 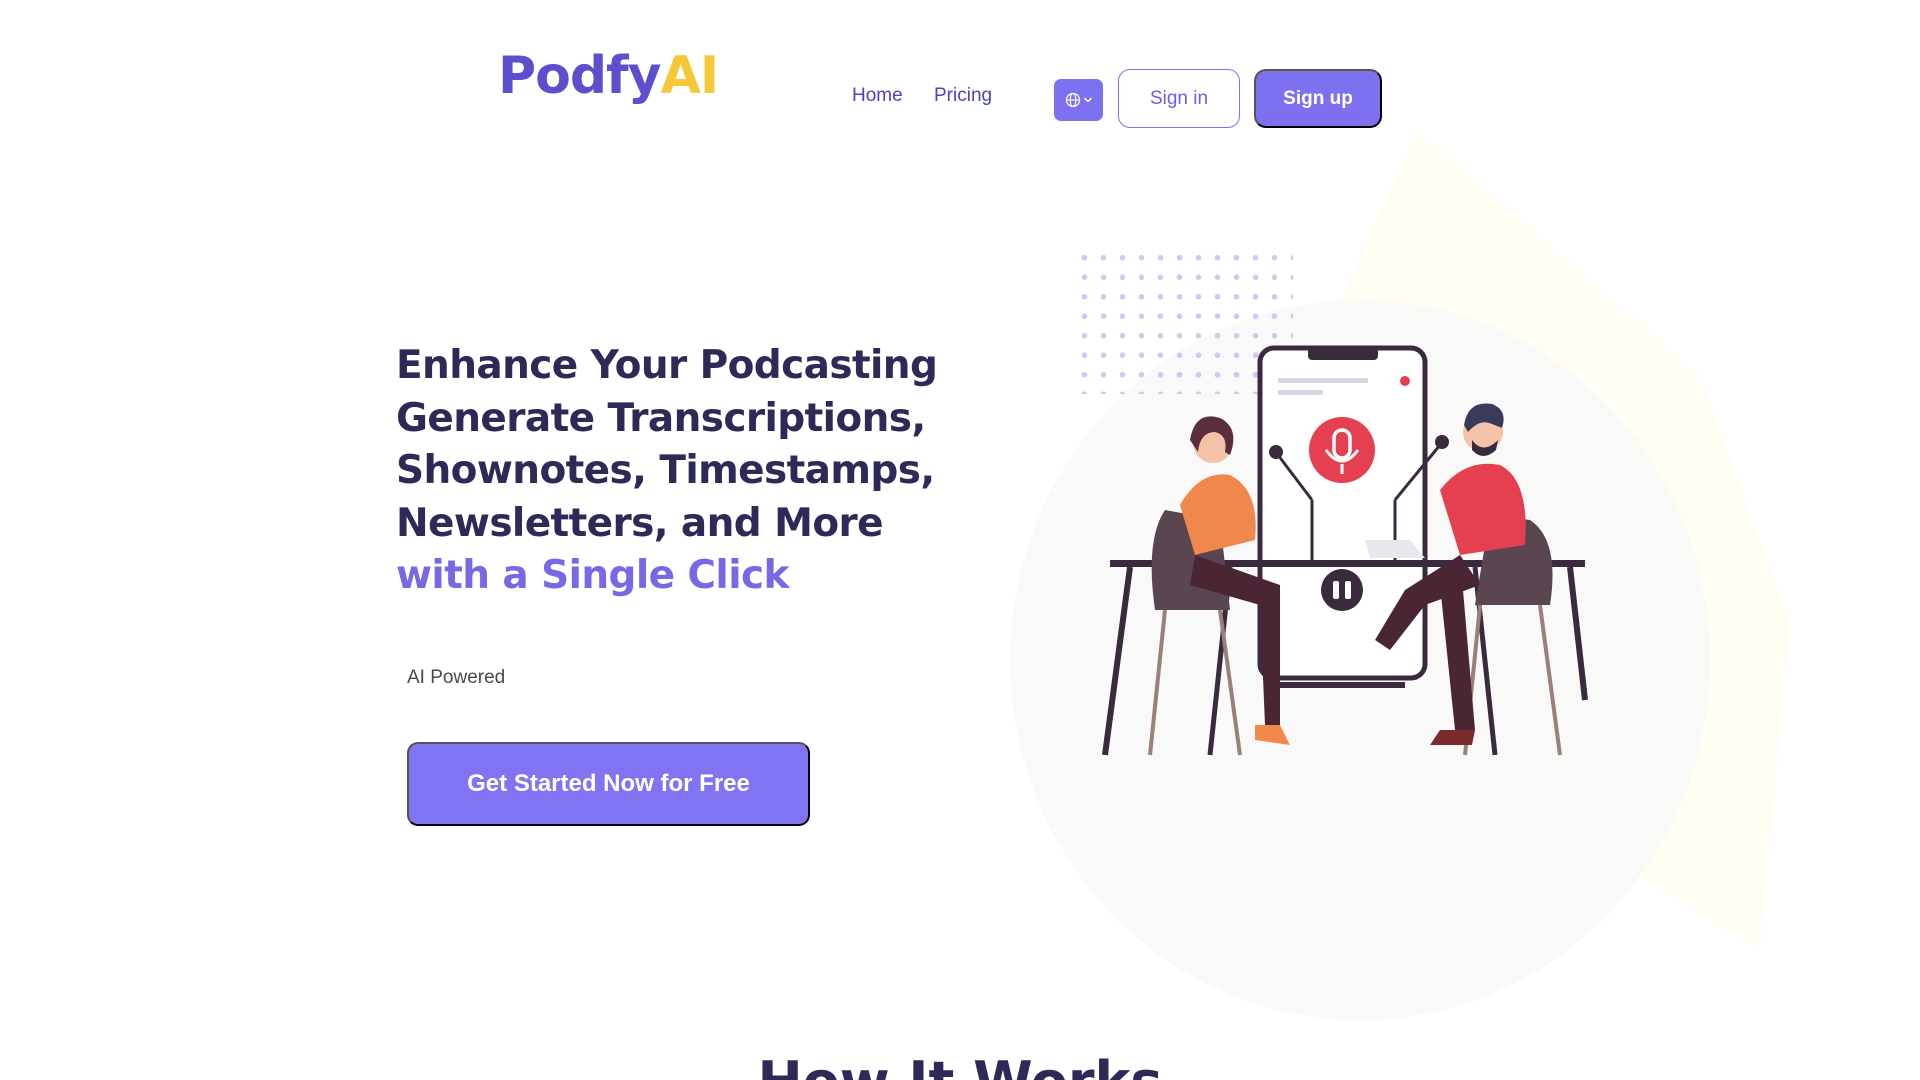 What do you see at coordinates (592, 575) in the screenshot?
I see `hero-title-accent: with a Single Click` at bounding box center [592, 575].